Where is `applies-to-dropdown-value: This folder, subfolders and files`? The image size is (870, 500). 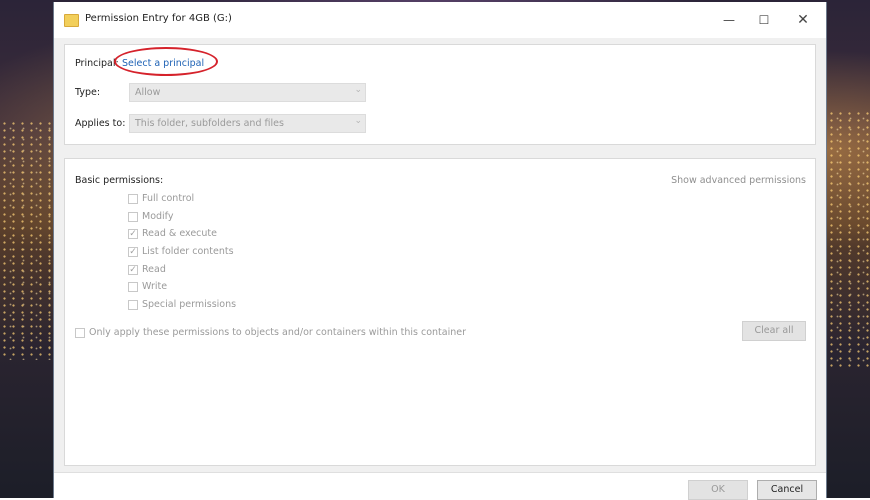 applies-to-dropdown-value: This folder, subfolders and files is located at coordinates (209, 123).